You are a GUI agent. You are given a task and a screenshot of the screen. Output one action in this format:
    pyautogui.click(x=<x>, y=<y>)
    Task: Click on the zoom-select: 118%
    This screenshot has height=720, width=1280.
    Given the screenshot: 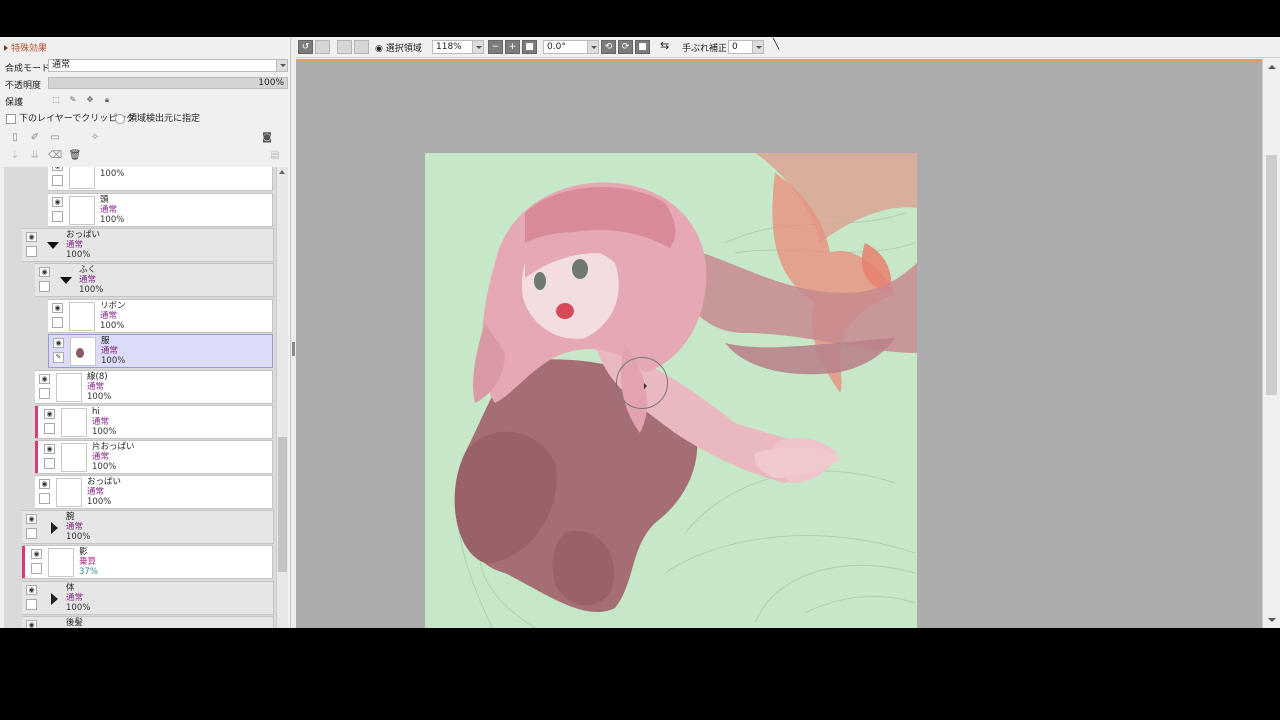 What is the action you would take?
    pyautogui.click(x=458, y=47)
    